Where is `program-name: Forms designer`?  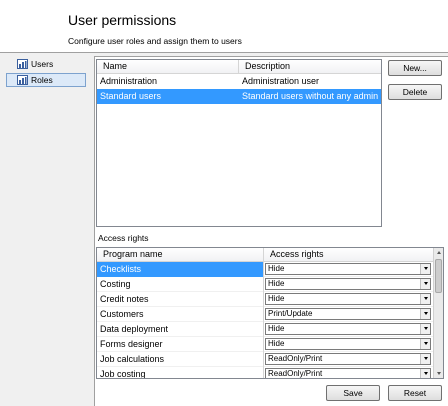
program-name: Forms designer is located at coordinates (180, 344).